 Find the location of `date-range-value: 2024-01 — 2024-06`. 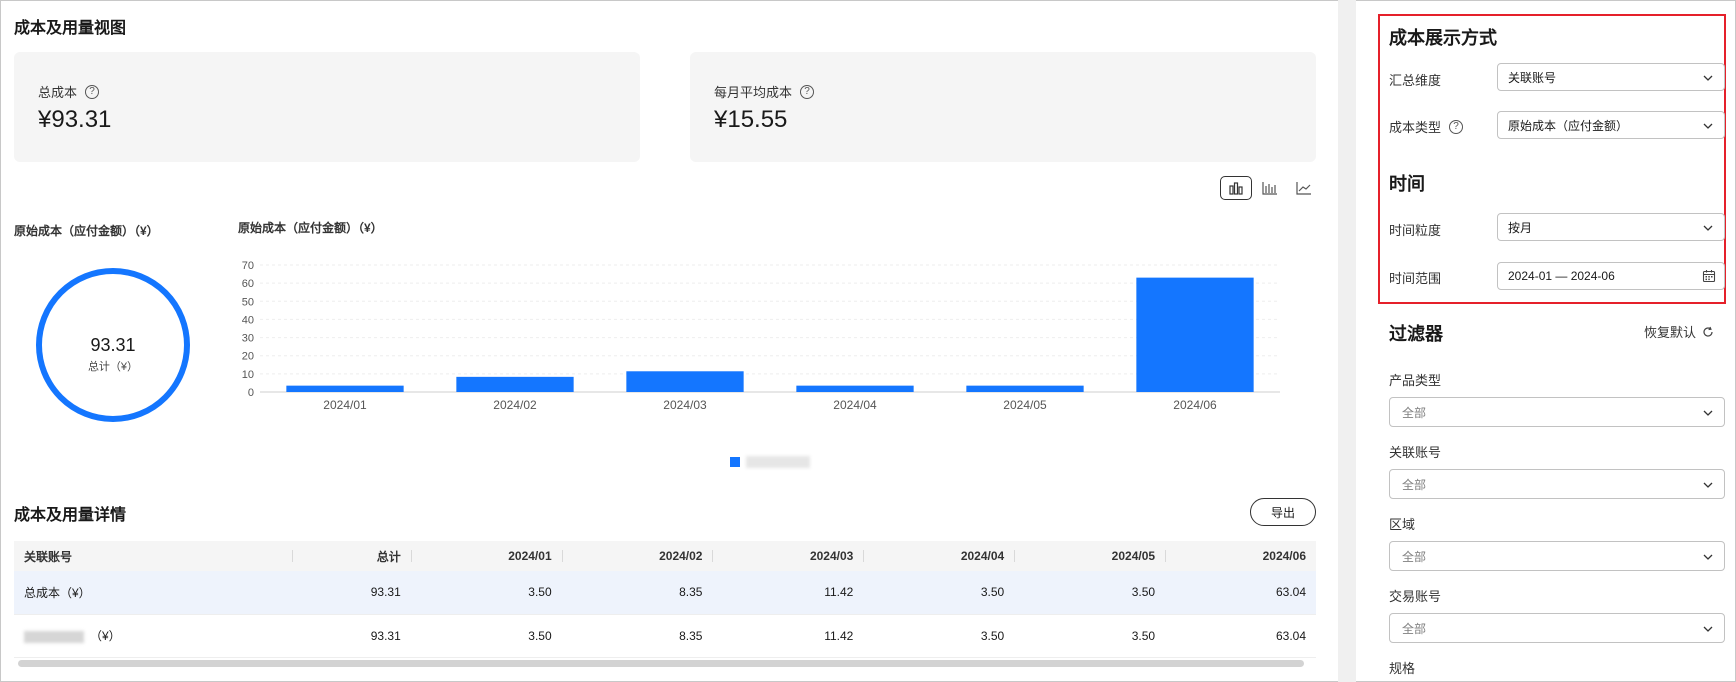

date-range-value: 2024-01 — 2024-06 is located at coordinates (1561, 276).